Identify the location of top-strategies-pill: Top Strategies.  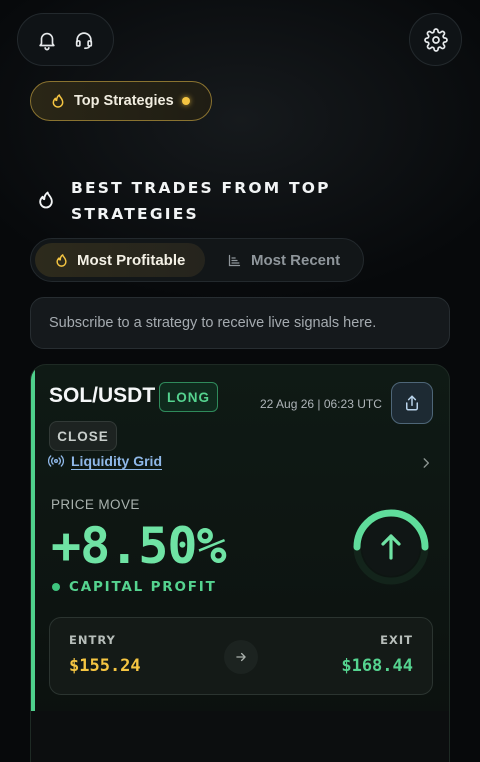
(121, 101).